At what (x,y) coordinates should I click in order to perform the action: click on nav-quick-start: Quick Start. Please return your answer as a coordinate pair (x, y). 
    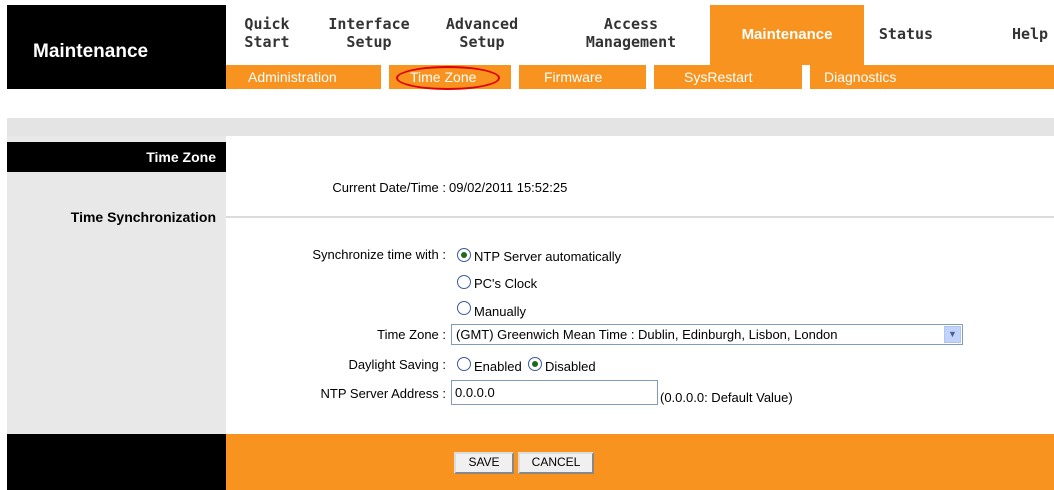
    Looking at the image, I should click on (267, 33).